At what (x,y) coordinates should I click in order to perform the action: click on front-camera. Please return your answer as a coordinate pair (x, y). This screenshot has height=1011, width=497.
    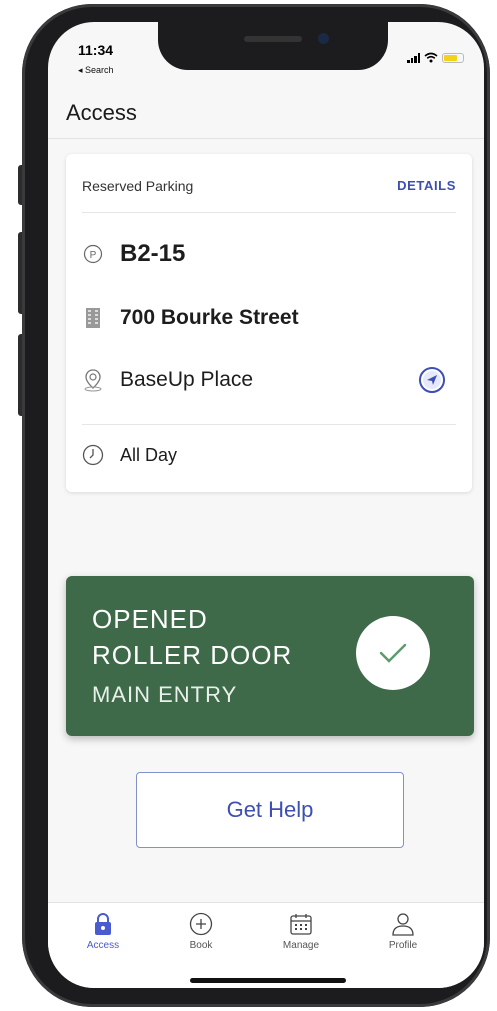
    Looking at the image, I should click on (323, 38).